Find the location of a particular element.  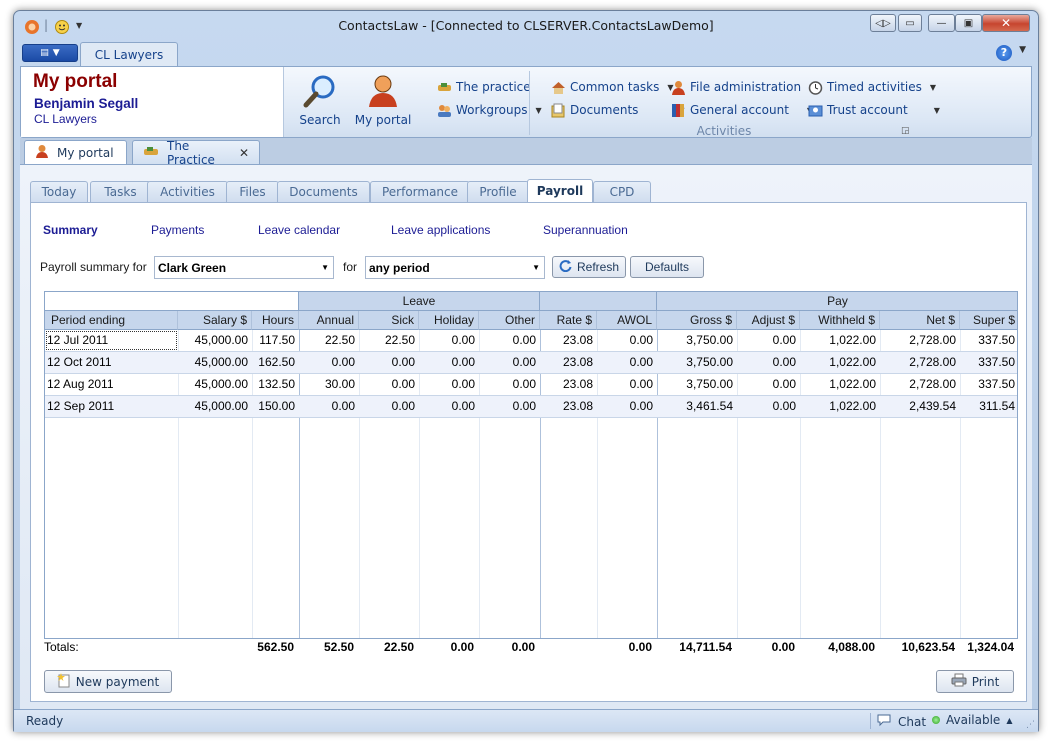

sub-link-leave-applications: Leave applications is located at coordinates (440, 230).